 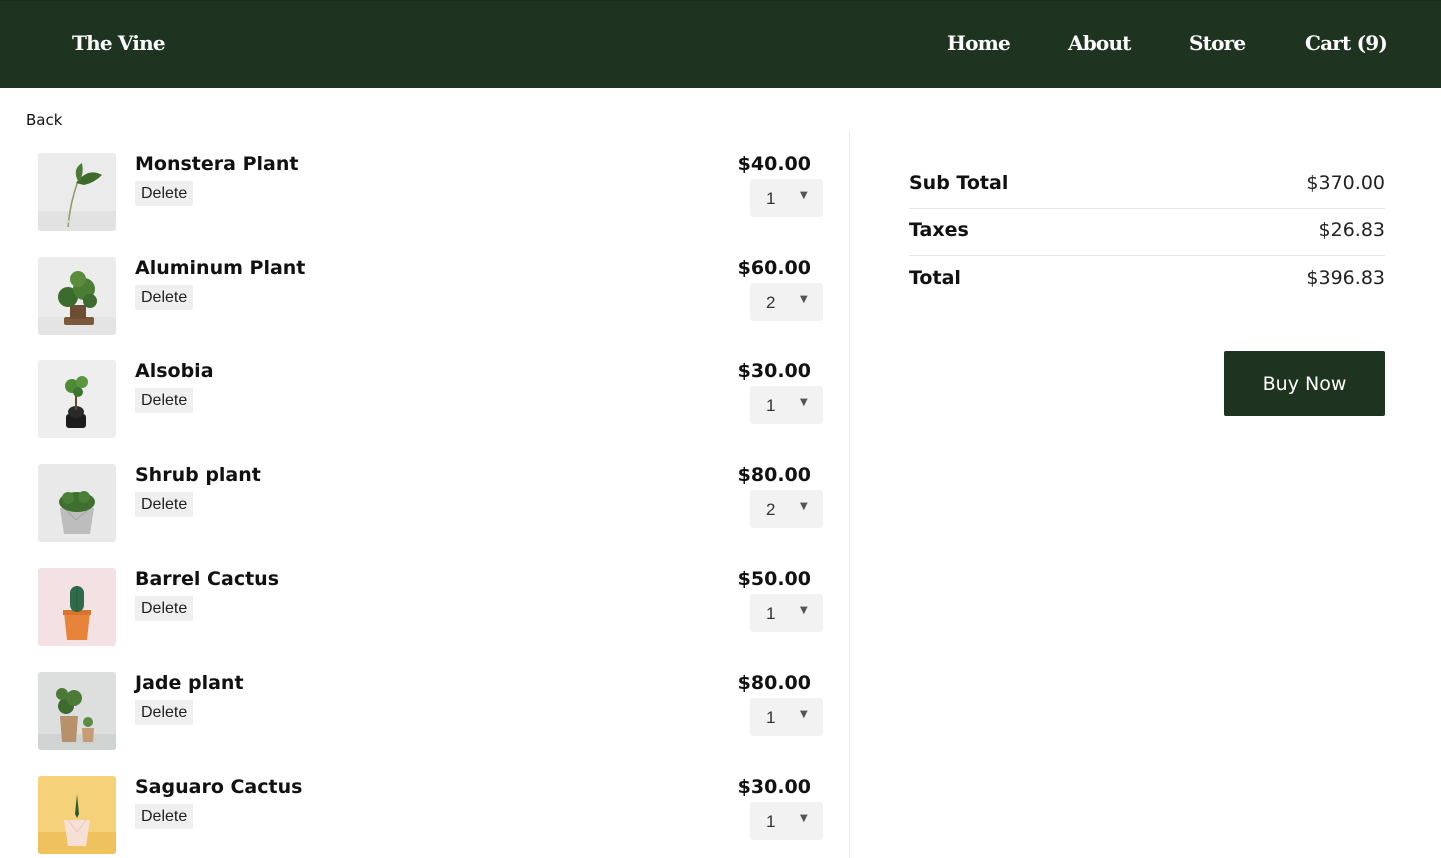 What do you see at coordinates (979, 43) in the screenshot?
I see `nav-home-link: Home` at bounding box center [979, 43].